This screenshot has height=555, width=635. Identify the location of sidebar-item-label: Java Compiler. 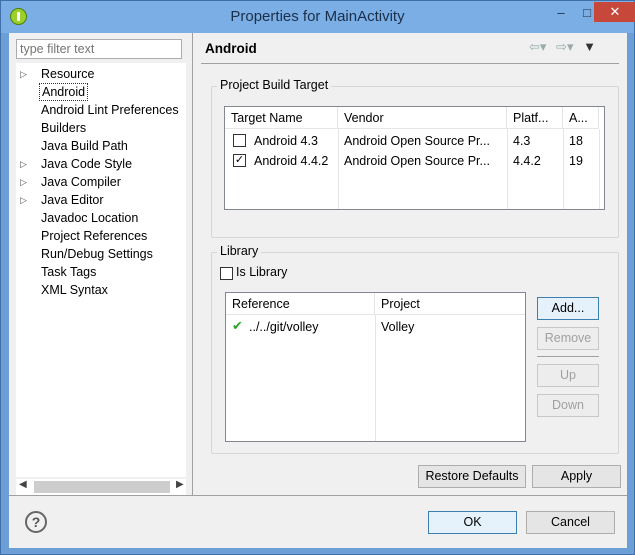
(81, 182).